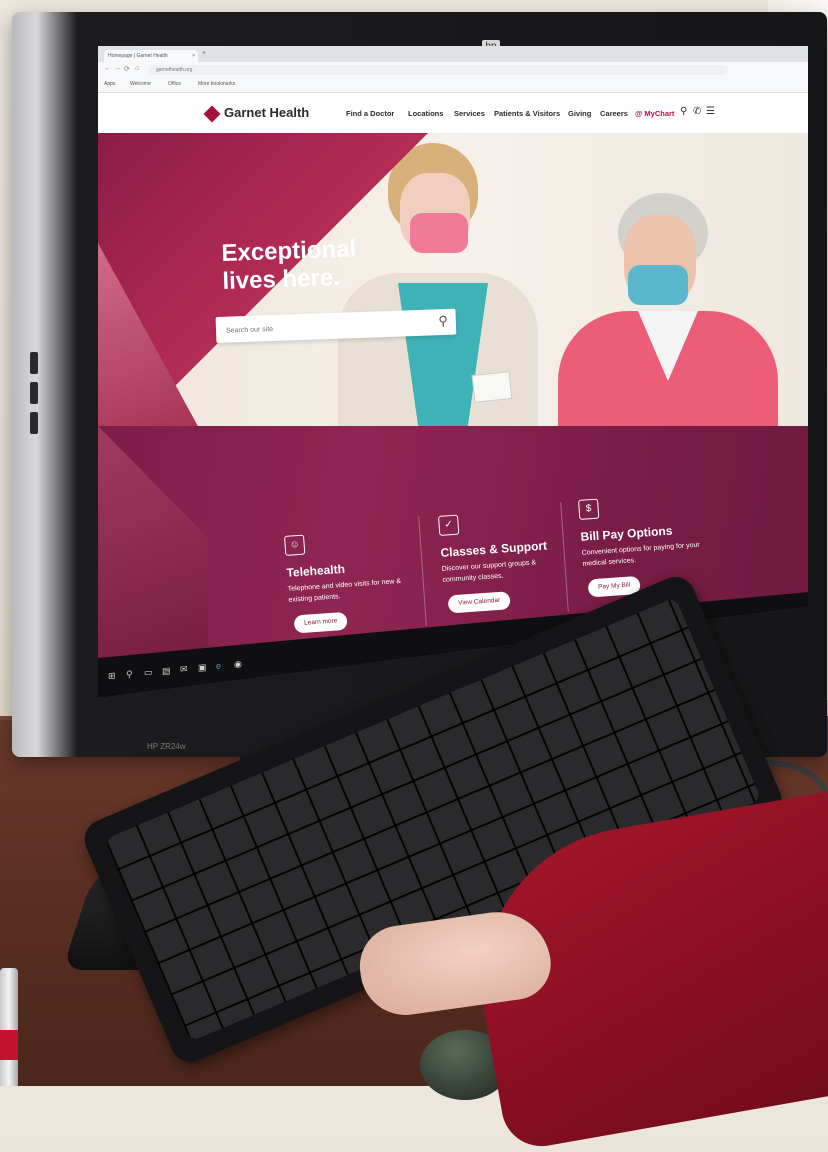 This screenshot has width=828, height=1152. What do you see at coordinates (238, 665) in the screenshot?
I see `chrome-icon: ◉` at bounding box center [238, 665].